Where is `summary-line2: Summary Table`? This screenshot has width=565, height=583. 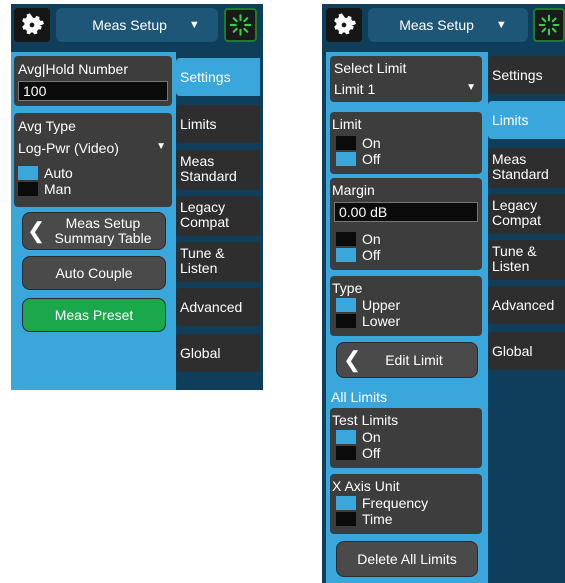
summary-line2: Summary Table is located at coordinates (103, 238).